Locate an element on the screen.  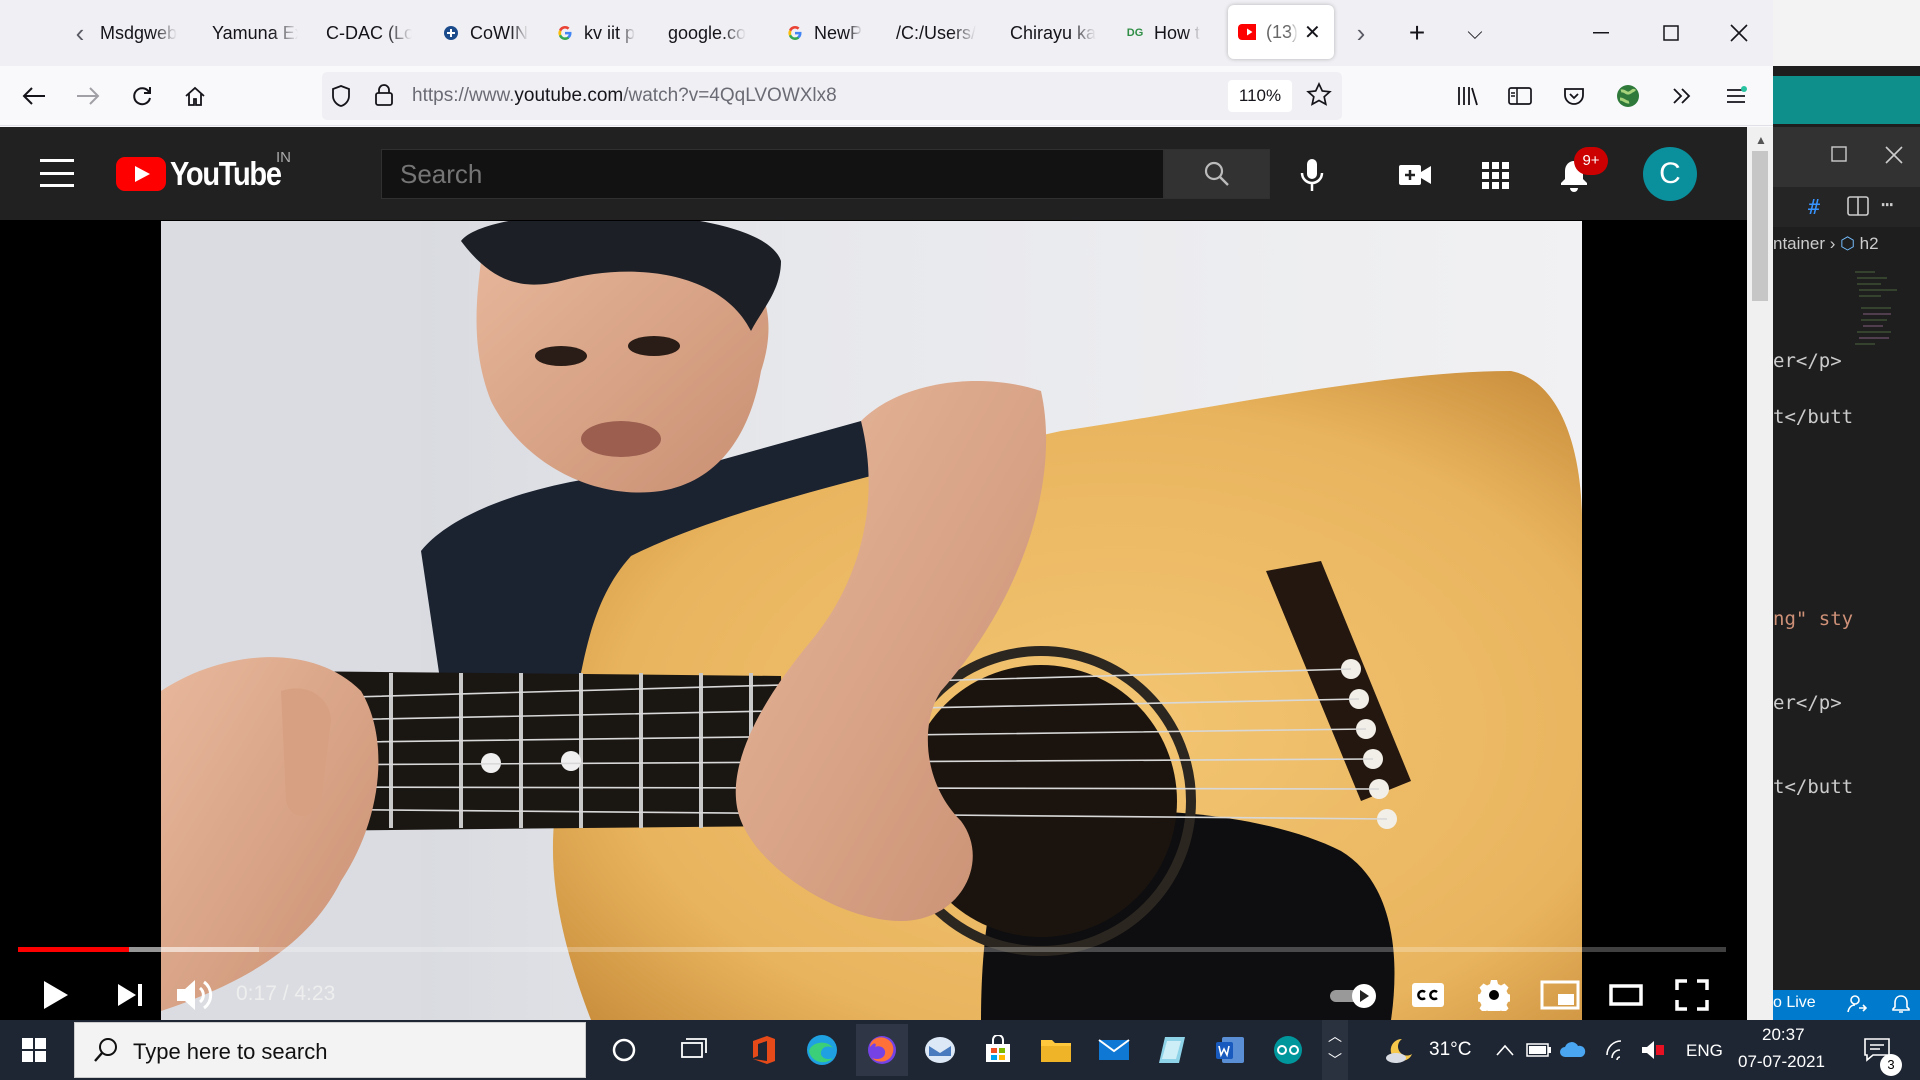
library-icon is located at coordinates (1468, 96).